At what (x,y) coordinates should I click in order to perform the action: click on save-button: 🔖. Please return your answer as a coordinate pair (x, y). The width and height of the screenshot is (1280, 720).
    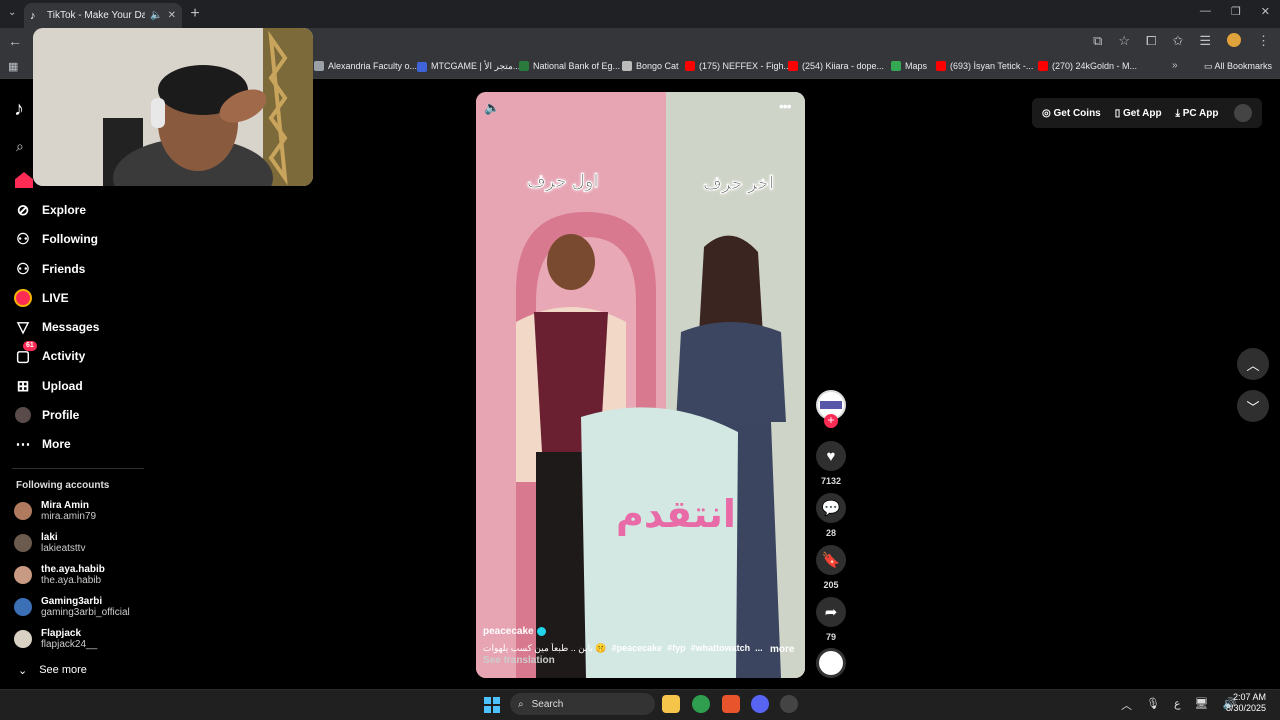
    Looking at the image, I should click on (831, 560).